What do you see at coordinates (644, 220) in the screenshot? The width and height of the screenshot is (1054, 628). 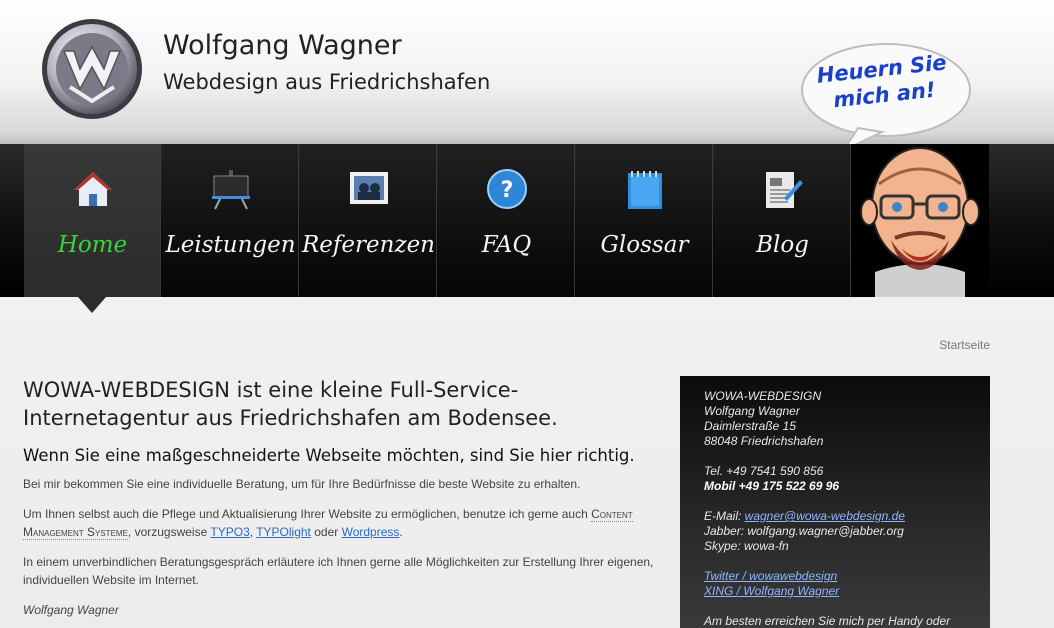 I see `nav-item-glossar: Glossar` at bounding box center [644, 220].